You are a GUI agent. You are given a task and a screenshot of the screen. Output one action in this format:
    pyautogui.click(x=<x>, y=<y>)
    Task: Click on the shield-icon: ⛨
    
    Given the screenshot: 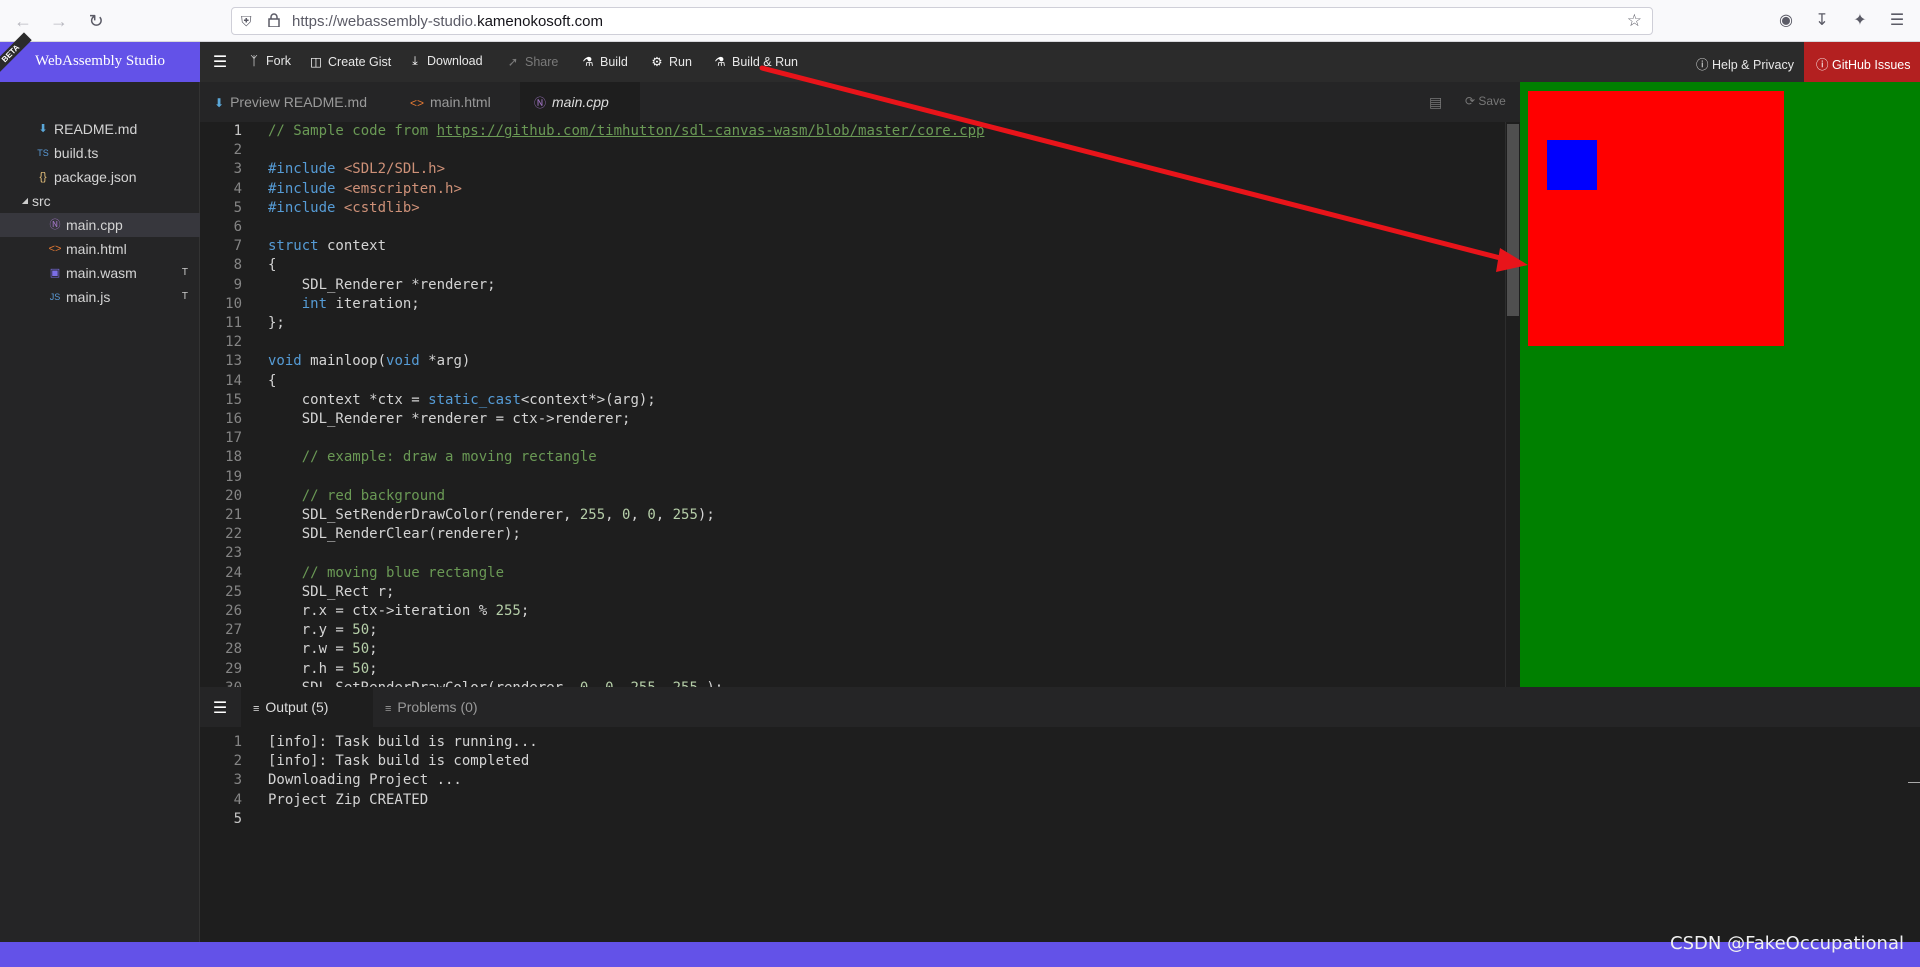 What is the action you would take?
    pyautogui.click(x=246, y=21)
    